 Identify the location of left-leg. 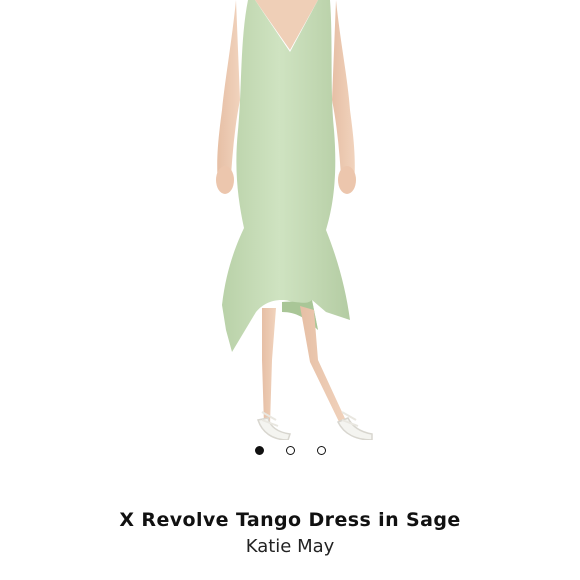
(269, 366).